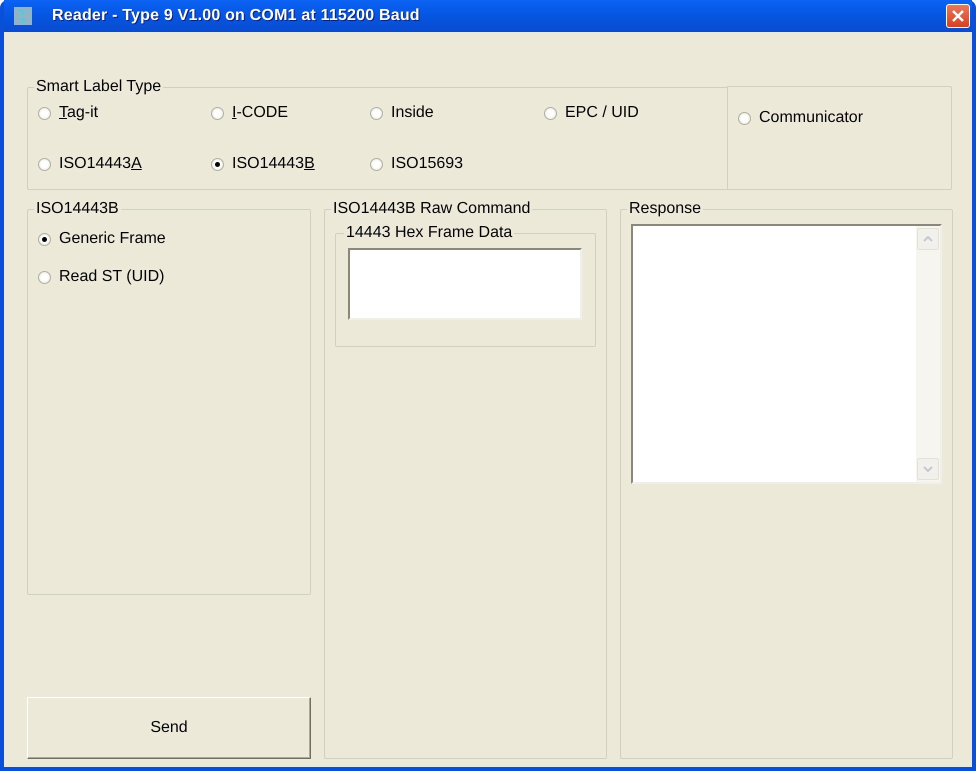 The height and width of the screenshot is (771, 976). Describe the element at coordinates (811, 118) in the screenshot. I see `radio-label: Communicator` at that location.